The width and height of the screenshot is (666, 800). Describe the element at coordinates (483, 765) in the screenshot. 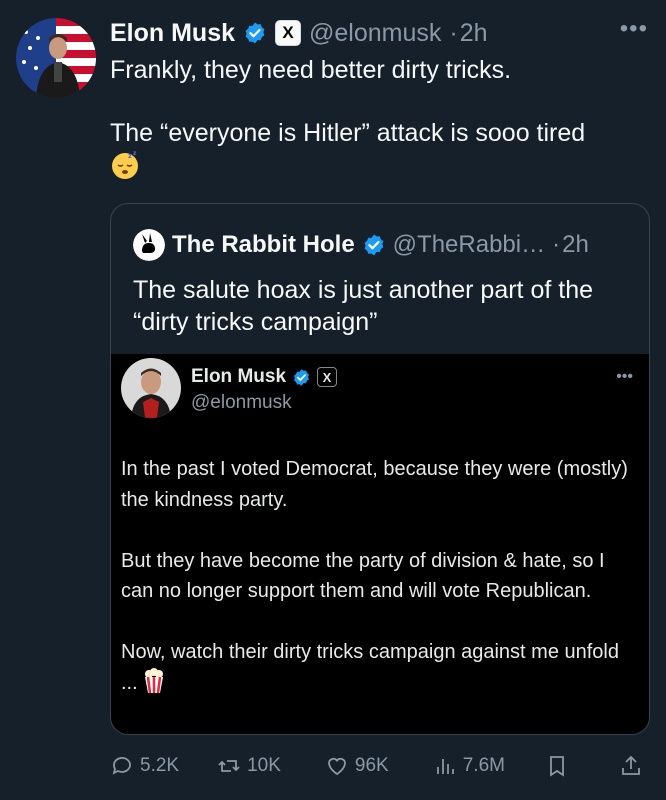

I see `view-count: 7.6M` at that location.